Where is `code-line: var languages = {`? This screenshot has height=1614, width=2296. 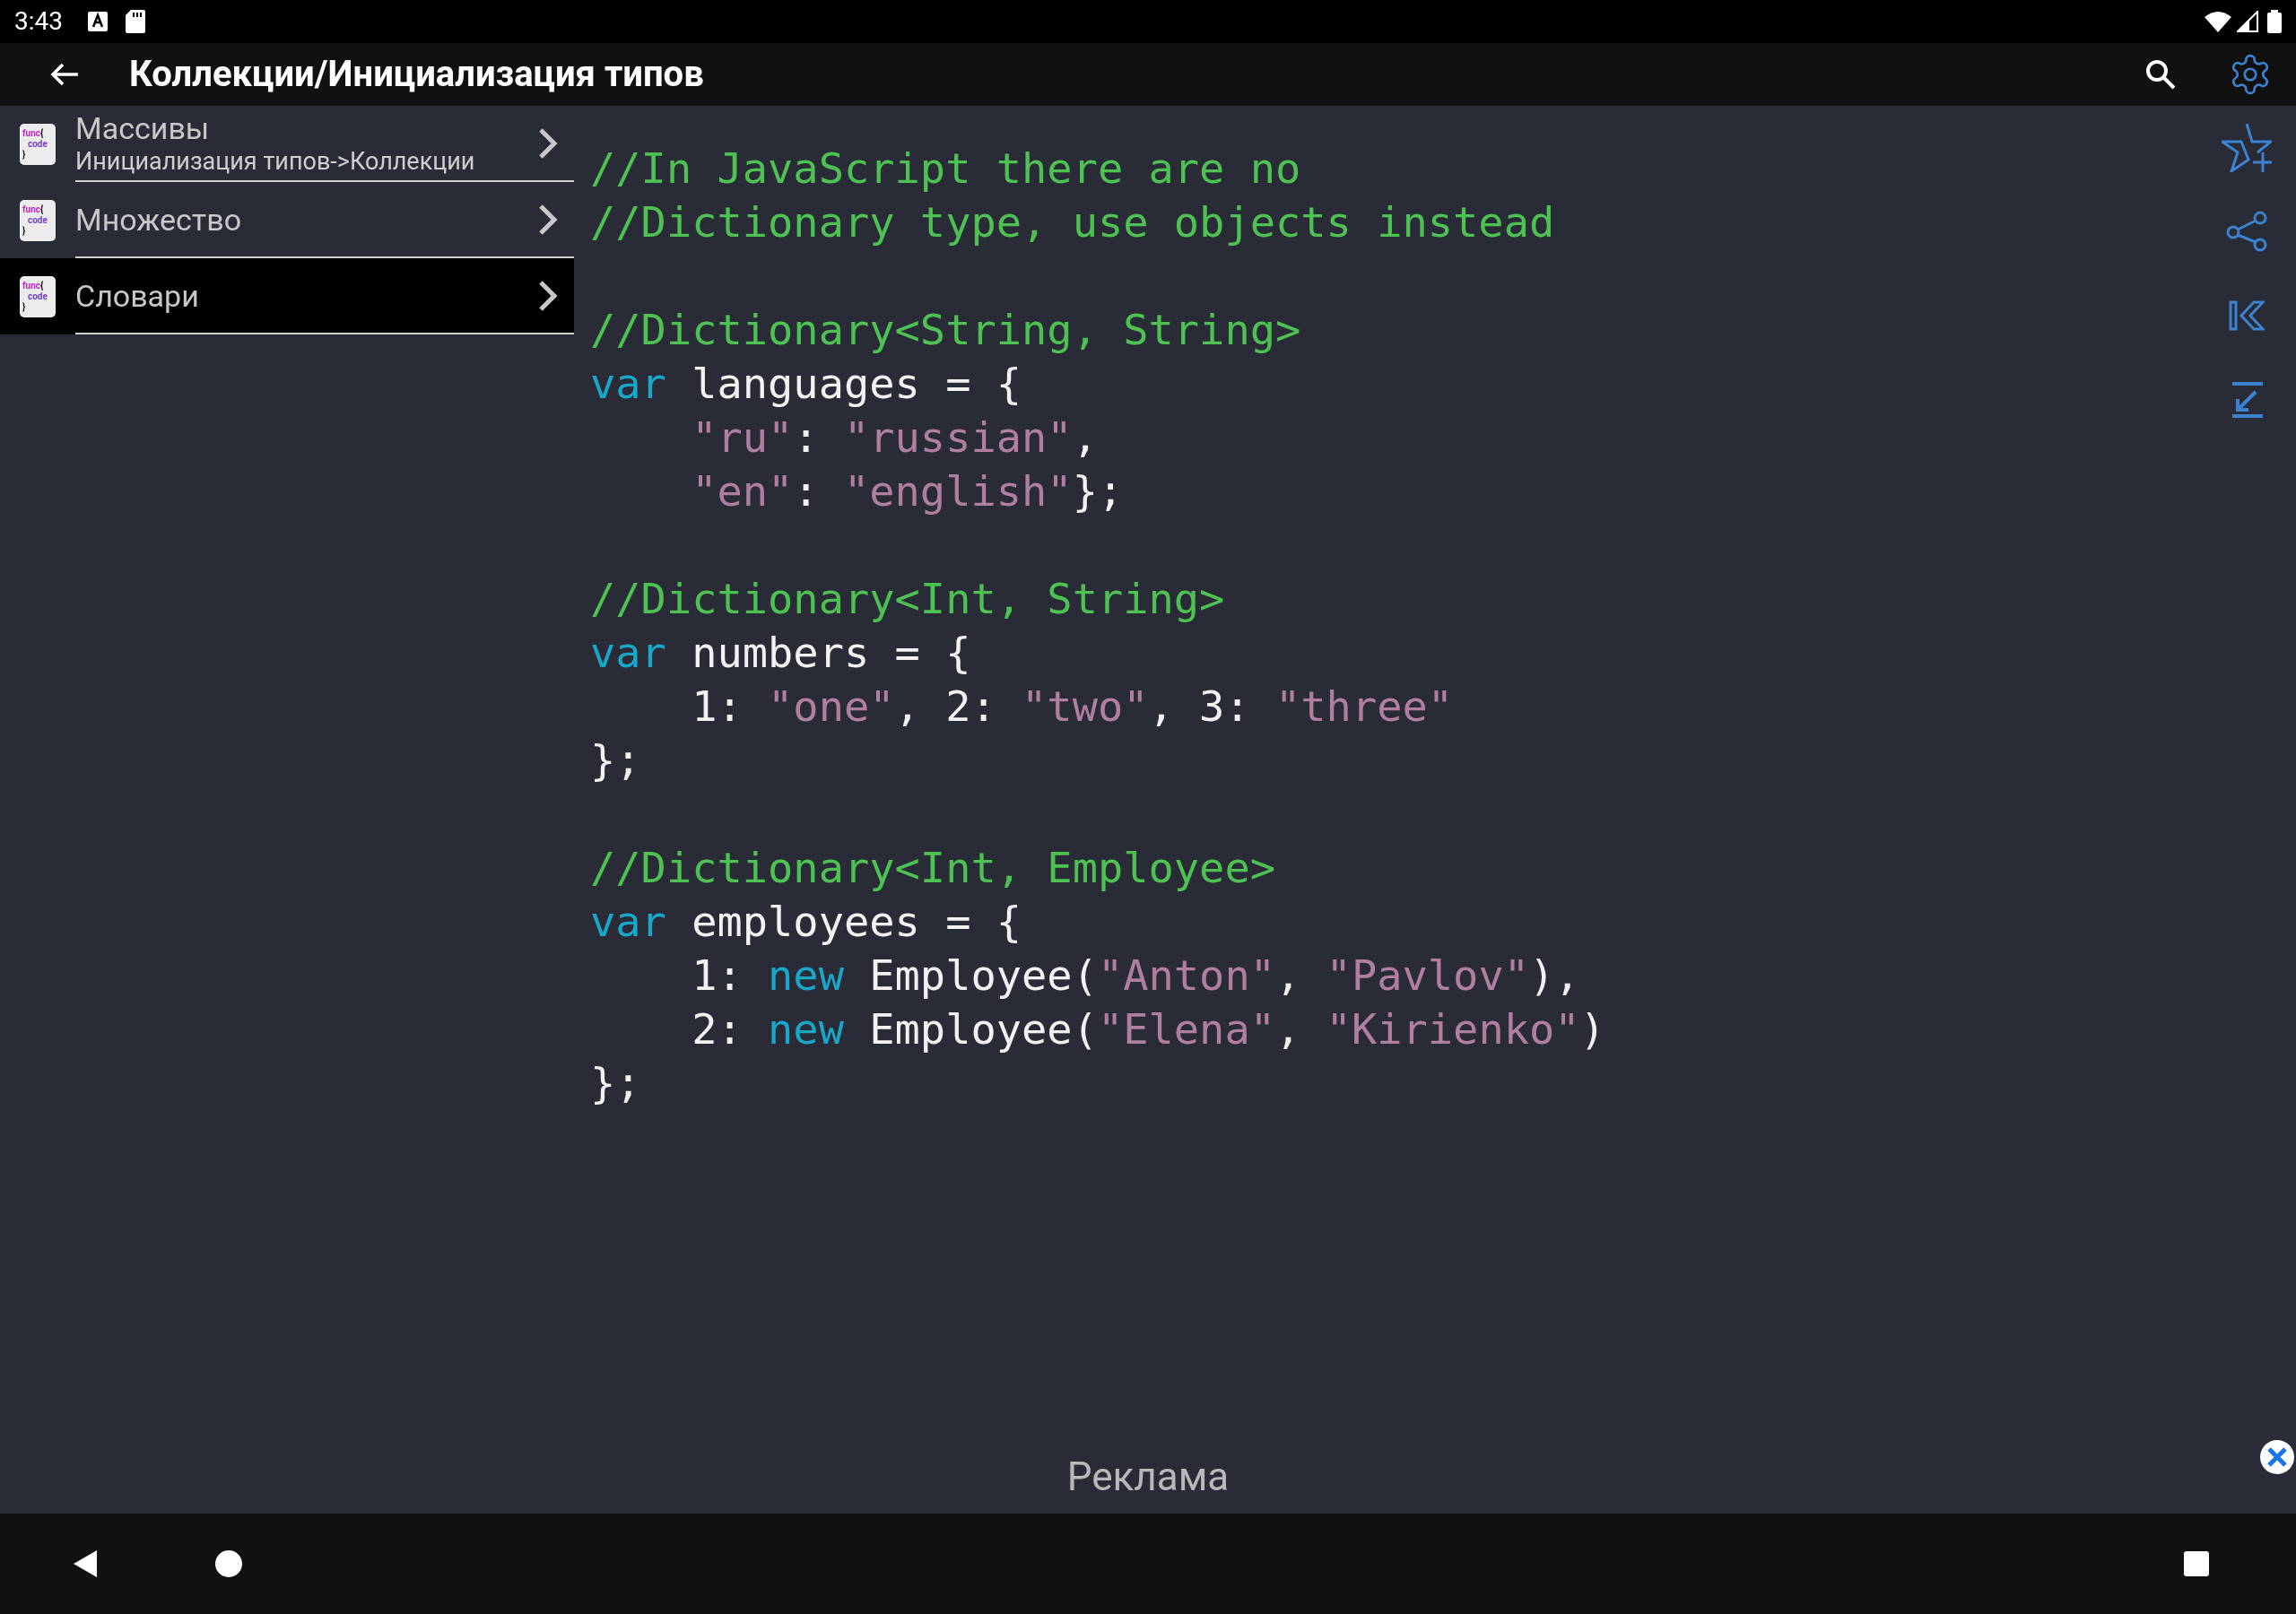
code-line: var languages = { is located at coordinates (806, 384).